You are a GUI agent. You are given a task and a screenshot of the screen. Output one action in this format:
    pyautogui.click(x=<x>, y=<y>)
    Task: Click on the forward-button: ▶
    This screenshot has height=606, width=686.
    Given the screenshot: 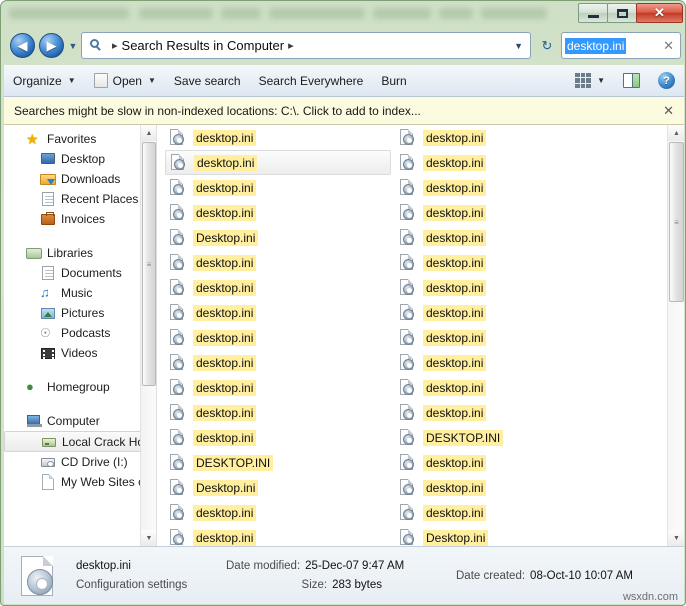 What is the action you would take?
    pyautogui.click(x=51, y=45)
    